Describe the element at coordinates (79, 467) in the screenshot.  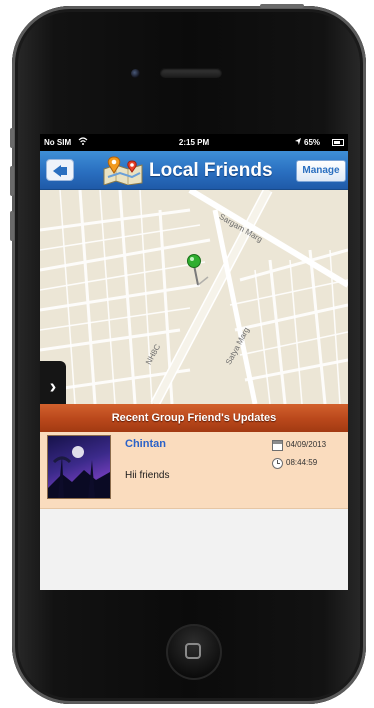
I see `avatar` at that location.